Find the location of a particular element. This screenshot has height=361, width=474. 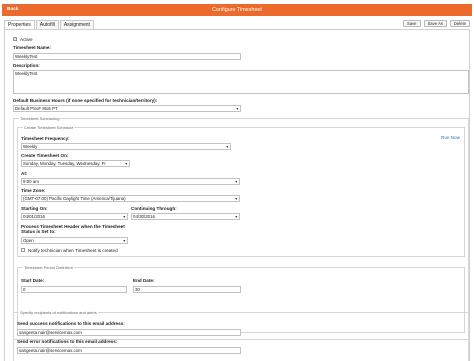

title-bar: Back Configure Timesheet is located at coordinates (237, 10).